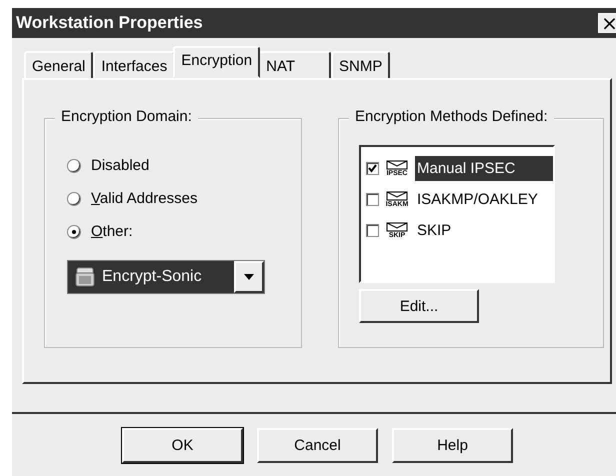 This screenshot has height=476, width=616. I want to click on tab: NAT, so click(295, 64).